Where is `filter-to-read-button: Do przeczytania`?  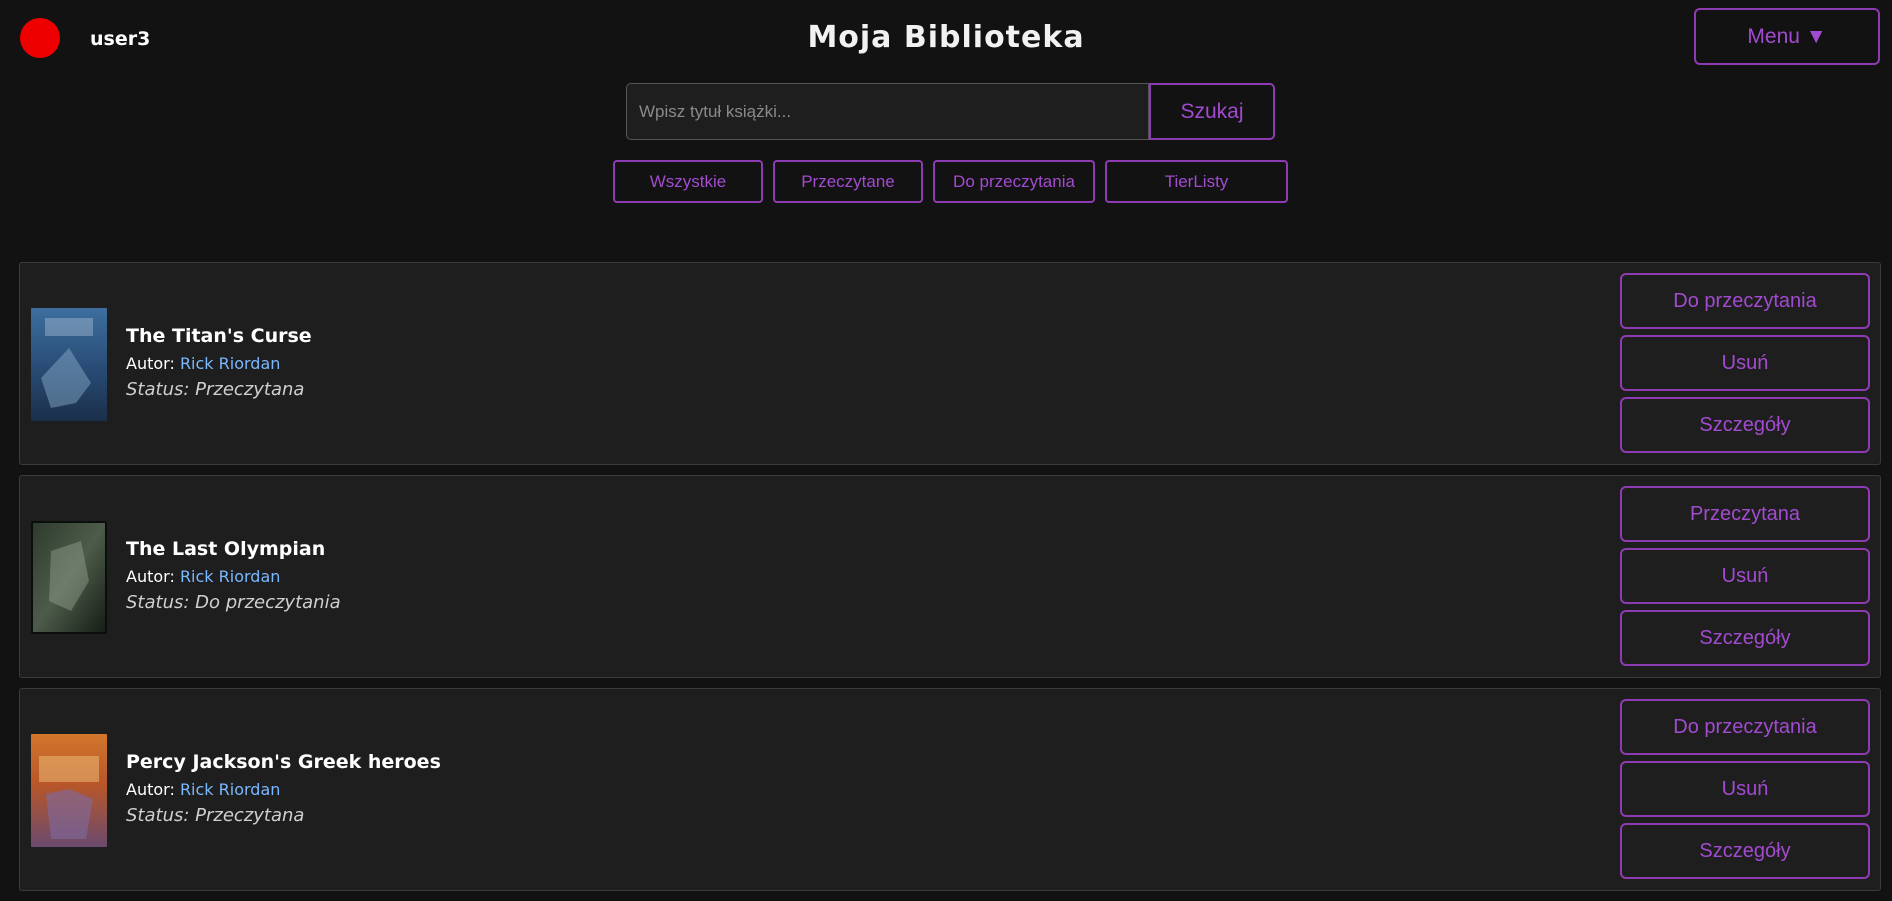 filter-to-read-button: Do przeczytania is located at coordinates (1014, 181).